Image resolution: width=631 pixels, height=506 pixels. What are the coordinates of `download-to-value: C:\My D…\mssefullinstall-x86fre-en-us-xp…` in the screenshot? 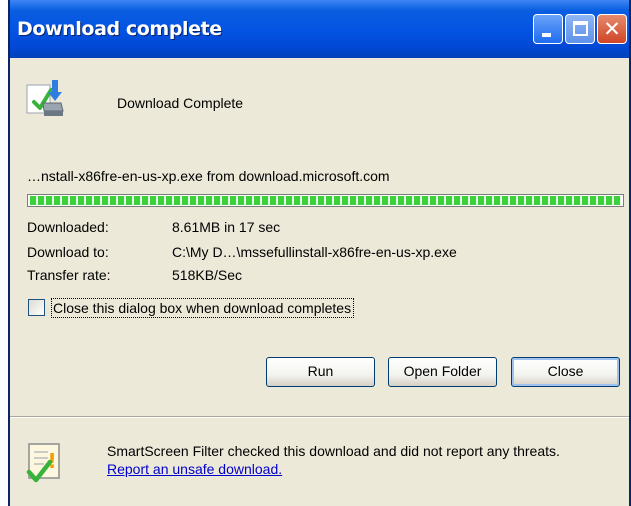 It's located at (314, 252).